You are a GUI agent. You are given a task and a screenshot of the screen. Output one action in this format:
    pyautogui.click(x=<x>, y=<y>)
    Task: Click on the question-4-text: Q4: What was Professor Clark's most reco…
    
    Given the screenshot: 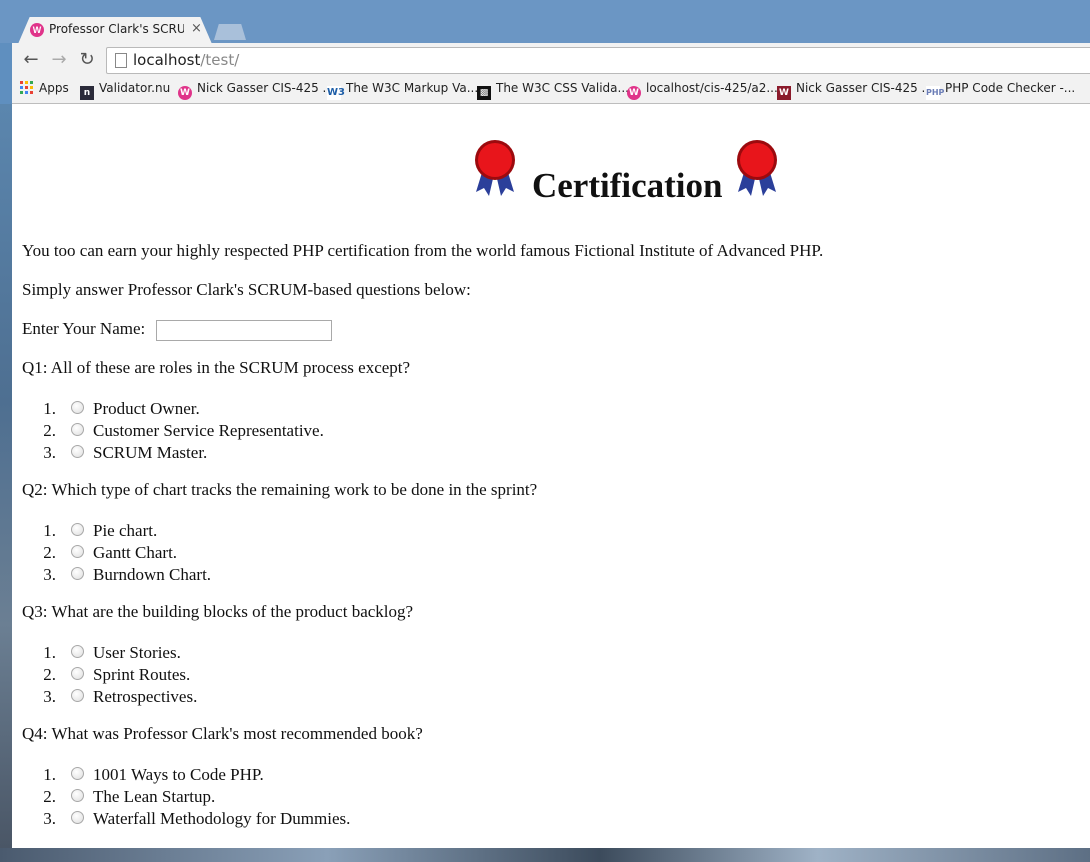 What is the action you would take?
    pyautogui.click(x=222, y=733)
    